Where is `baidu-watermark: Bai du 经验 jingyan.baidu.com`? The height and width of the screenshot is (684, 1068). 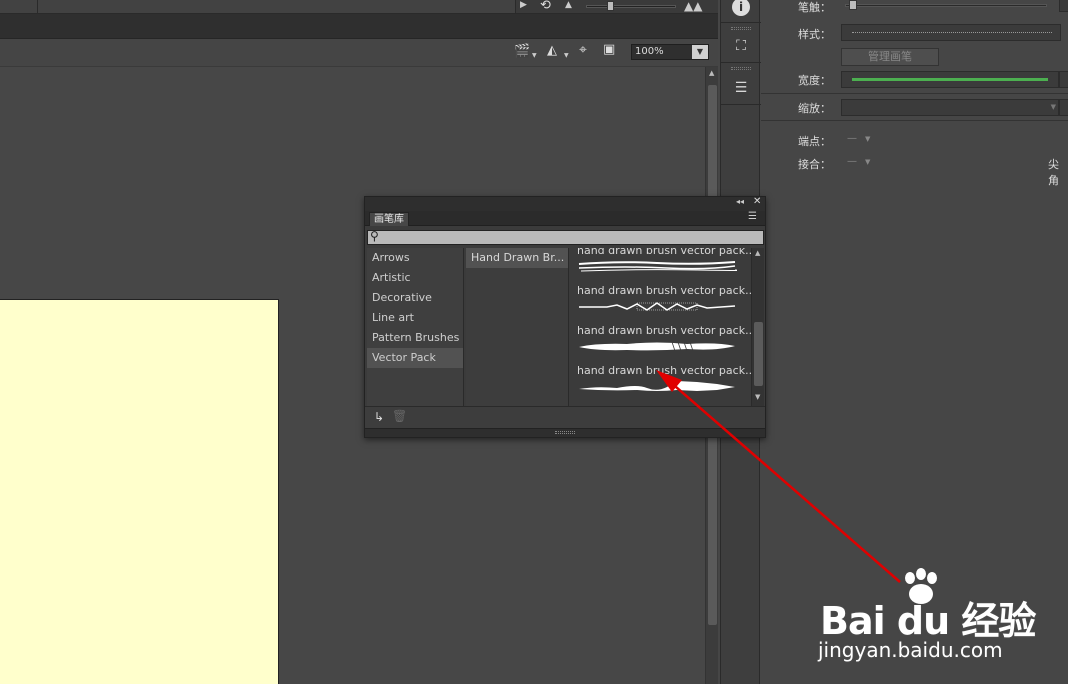
baidu-watermark: Bai du 经验 jingyan.baidu.com is located at coordinates (938, 618).